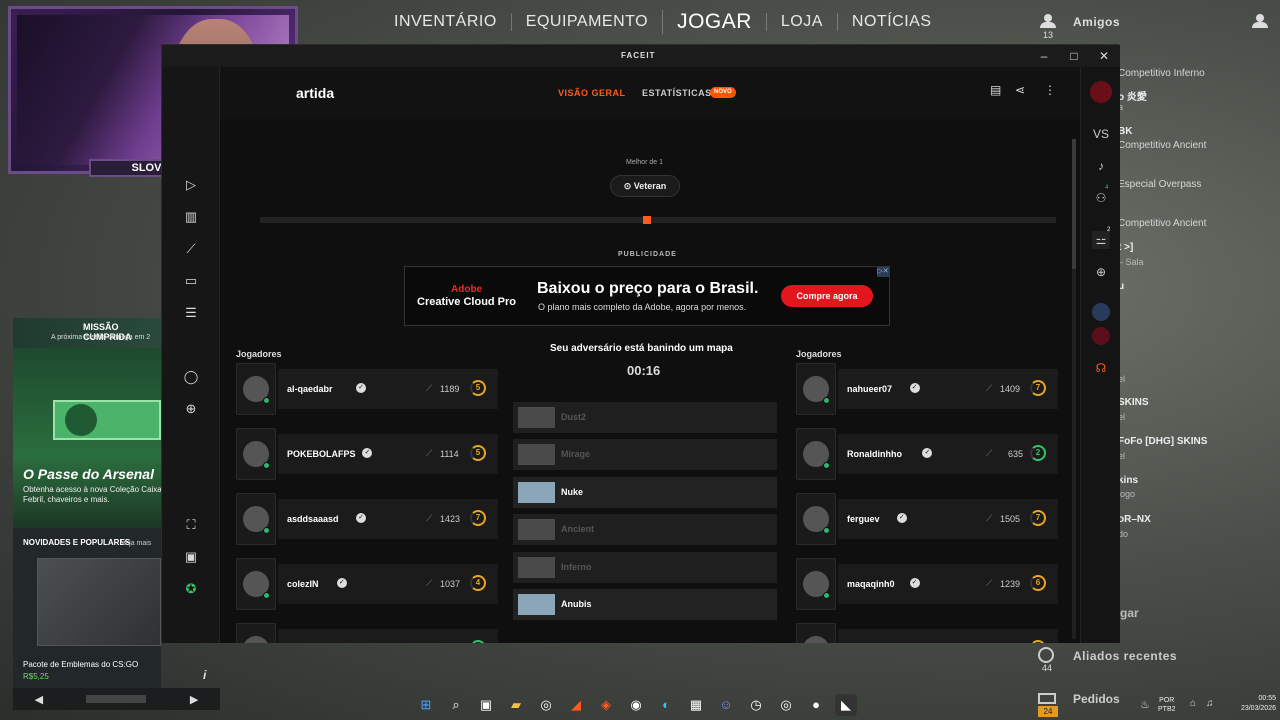  Describe the element at coordinates (636, 705) in the screenshot. I see `app-icon: ◉` at that location.